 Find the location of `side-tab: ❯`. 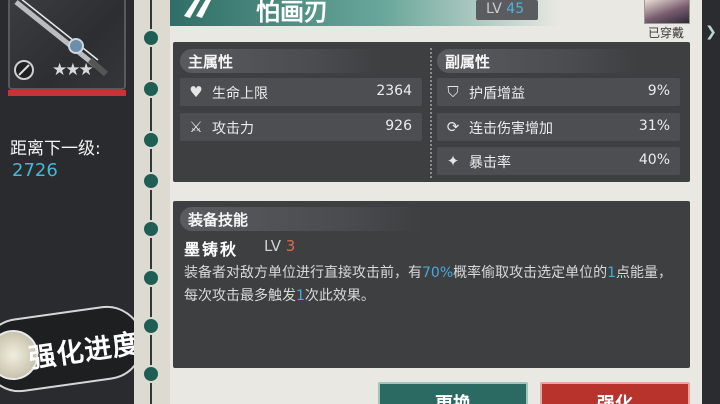

side-tab: ❯ is located at coordinates (711, 202).